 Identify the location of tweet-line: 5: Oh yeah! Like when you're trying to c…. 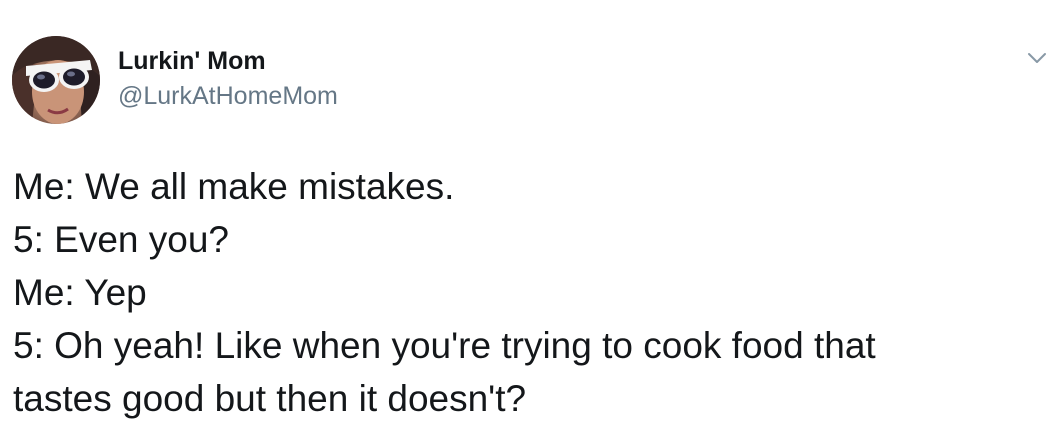
(444, 345).